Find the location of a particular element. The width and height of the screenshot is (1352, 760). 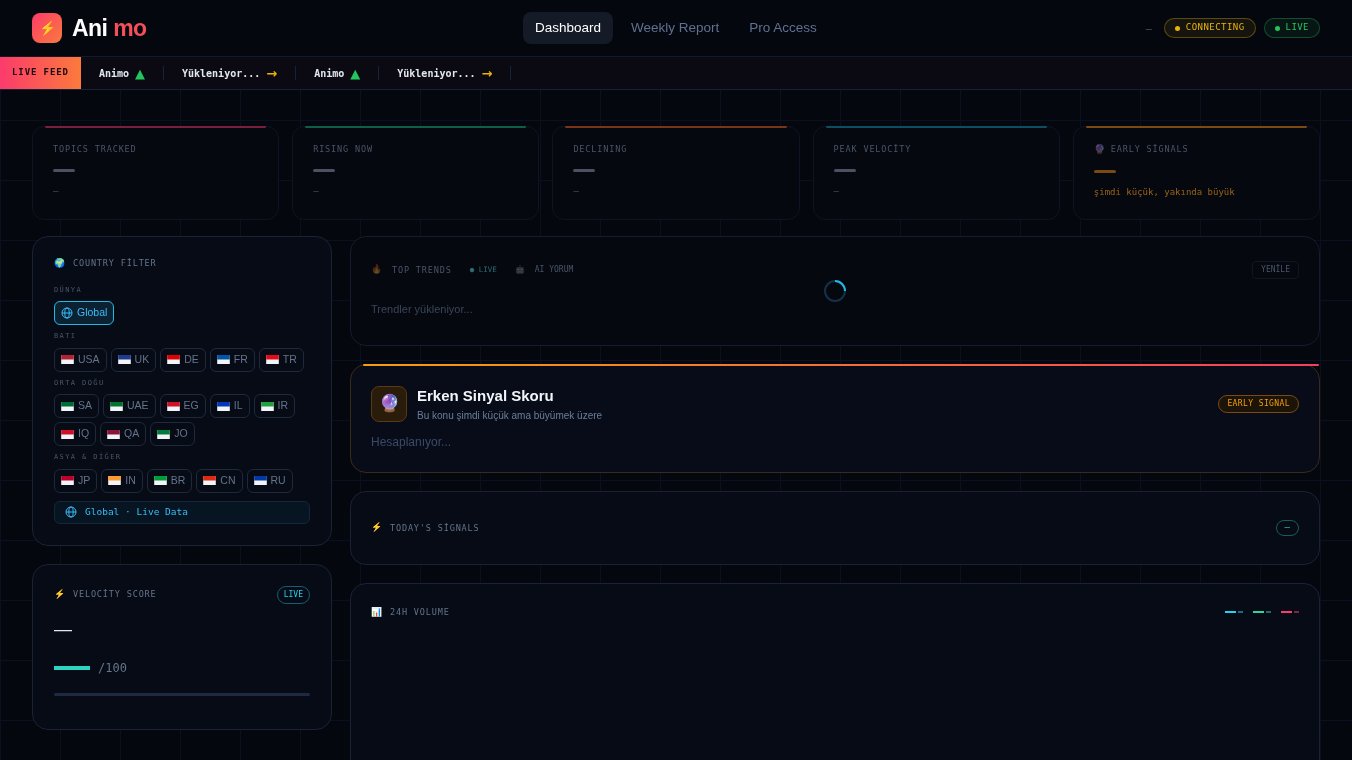

country-chip: JO is located at coordinates (172, 434).